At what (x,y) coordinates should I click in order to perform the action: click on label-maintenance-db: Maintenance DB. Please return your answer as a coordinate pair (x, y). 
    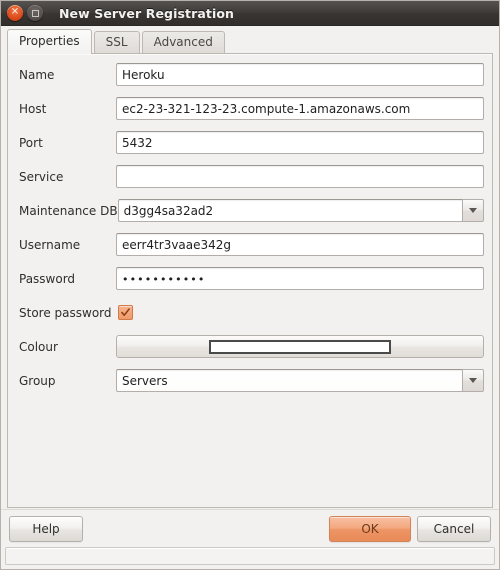
    Looking at the image, I should click on (68, 210).